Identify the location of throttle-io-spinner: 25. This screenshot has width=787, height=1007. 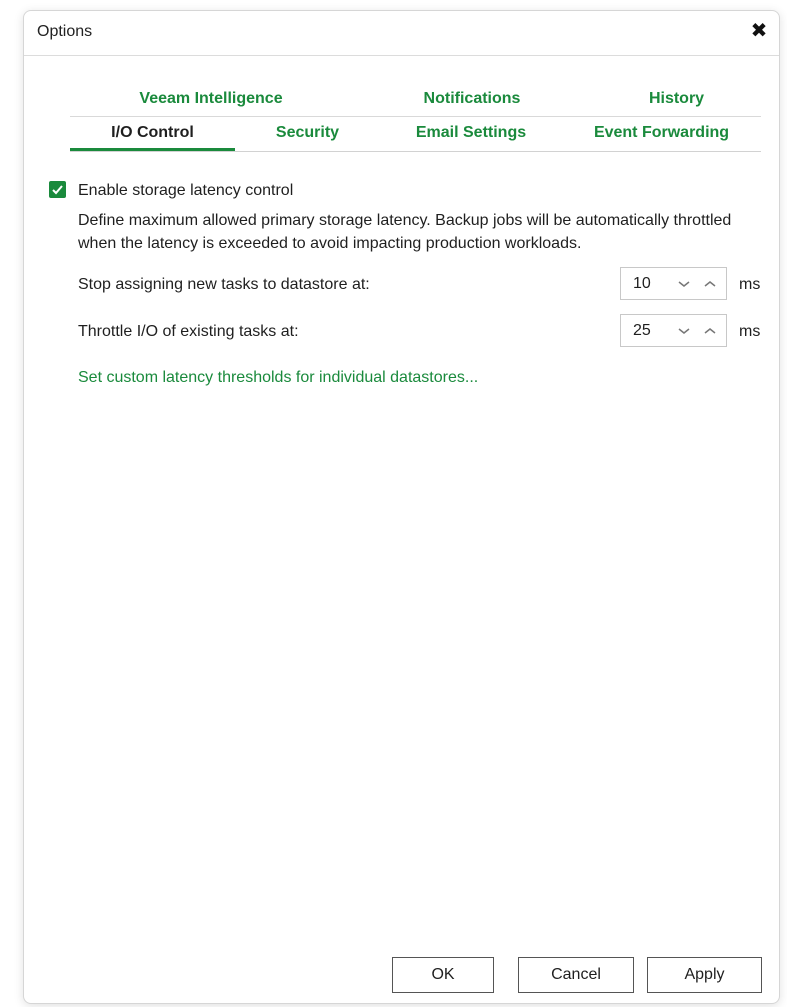
(673, 330).